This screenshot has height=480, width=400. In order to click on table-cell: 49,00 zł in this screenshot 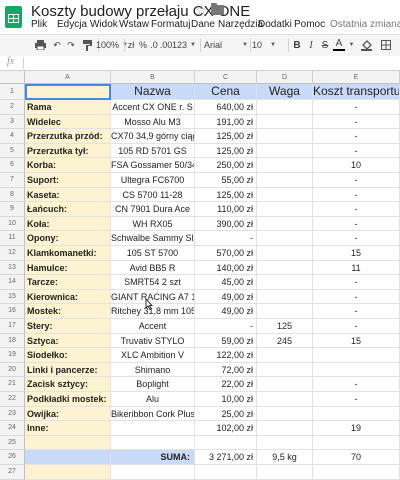, I will do `click(226, 311)`.